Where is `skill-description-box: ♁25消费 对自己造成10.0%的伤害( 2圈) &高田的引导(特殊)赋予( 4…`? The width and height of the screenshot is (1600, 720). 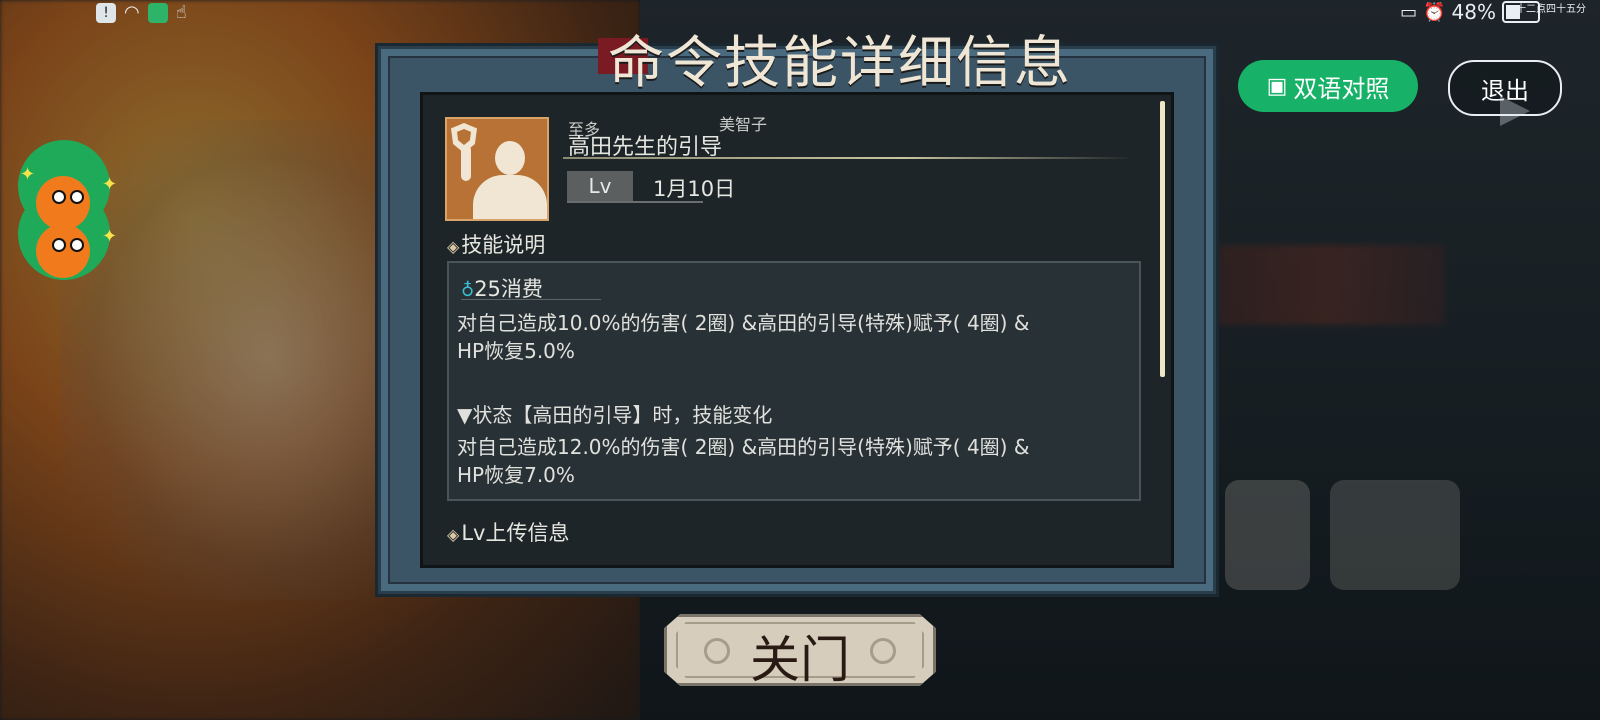
skill-description-box: ♁25消费 对自己造成10.0%的伤害( 2圈) &高田的引导(特殊)赋予( 4… is located at coordinates (794, 381).